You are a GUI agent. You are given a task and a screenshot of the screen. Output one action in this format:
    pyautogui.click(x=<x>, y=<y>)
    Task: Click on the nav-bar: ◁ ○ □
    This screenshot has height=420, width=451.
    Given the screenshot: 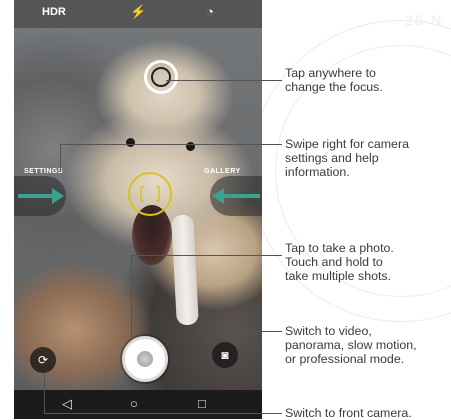 What is the action you would take?
    pyautogui.click(x=138, y=404)
    